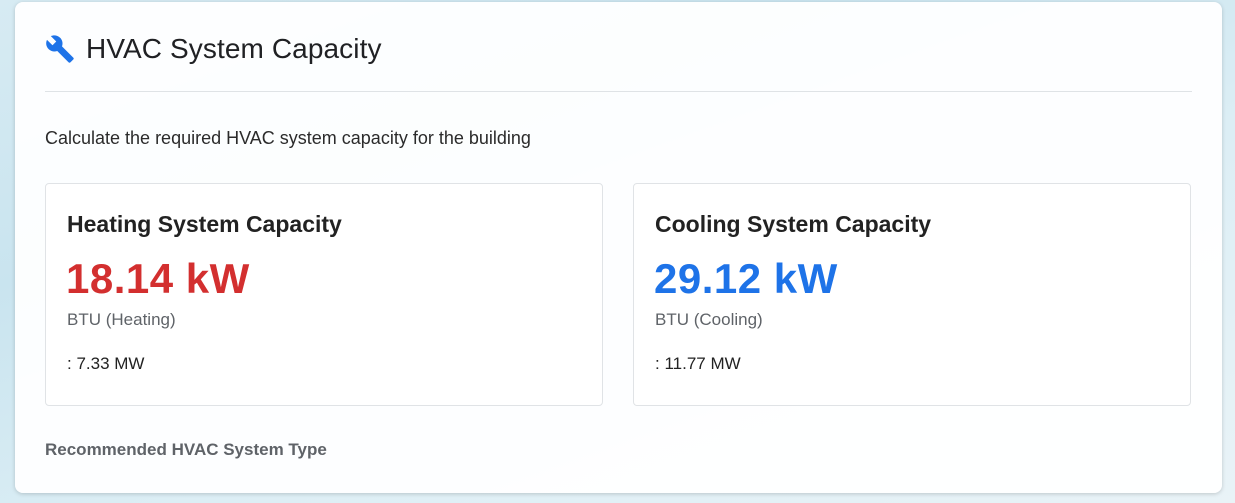 Image resolution: width=1235 pixels, height=503 pixels. Describe the element at coordinates (121, 319) in the screenshot. I see `heating-unit-label: BTU (Heating)` at that location.